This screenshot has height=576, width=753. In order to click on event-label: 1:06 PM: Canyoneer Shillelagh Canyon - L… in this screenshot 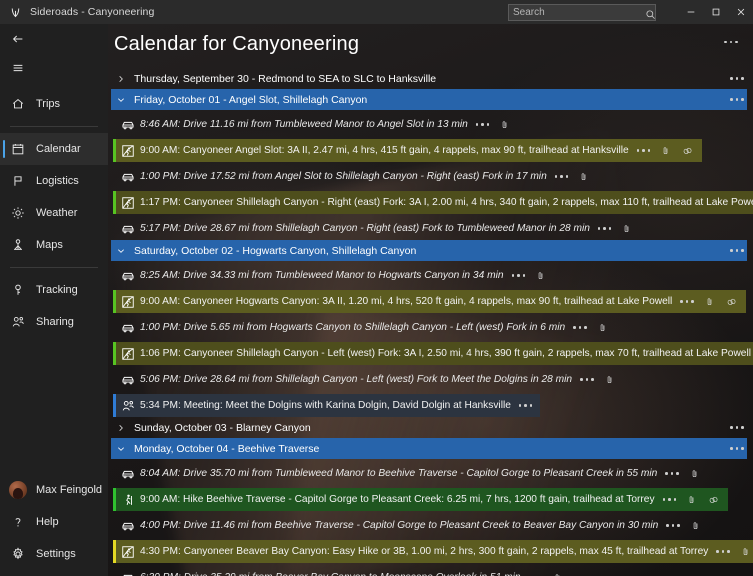, I will do `click(446, 353)`.